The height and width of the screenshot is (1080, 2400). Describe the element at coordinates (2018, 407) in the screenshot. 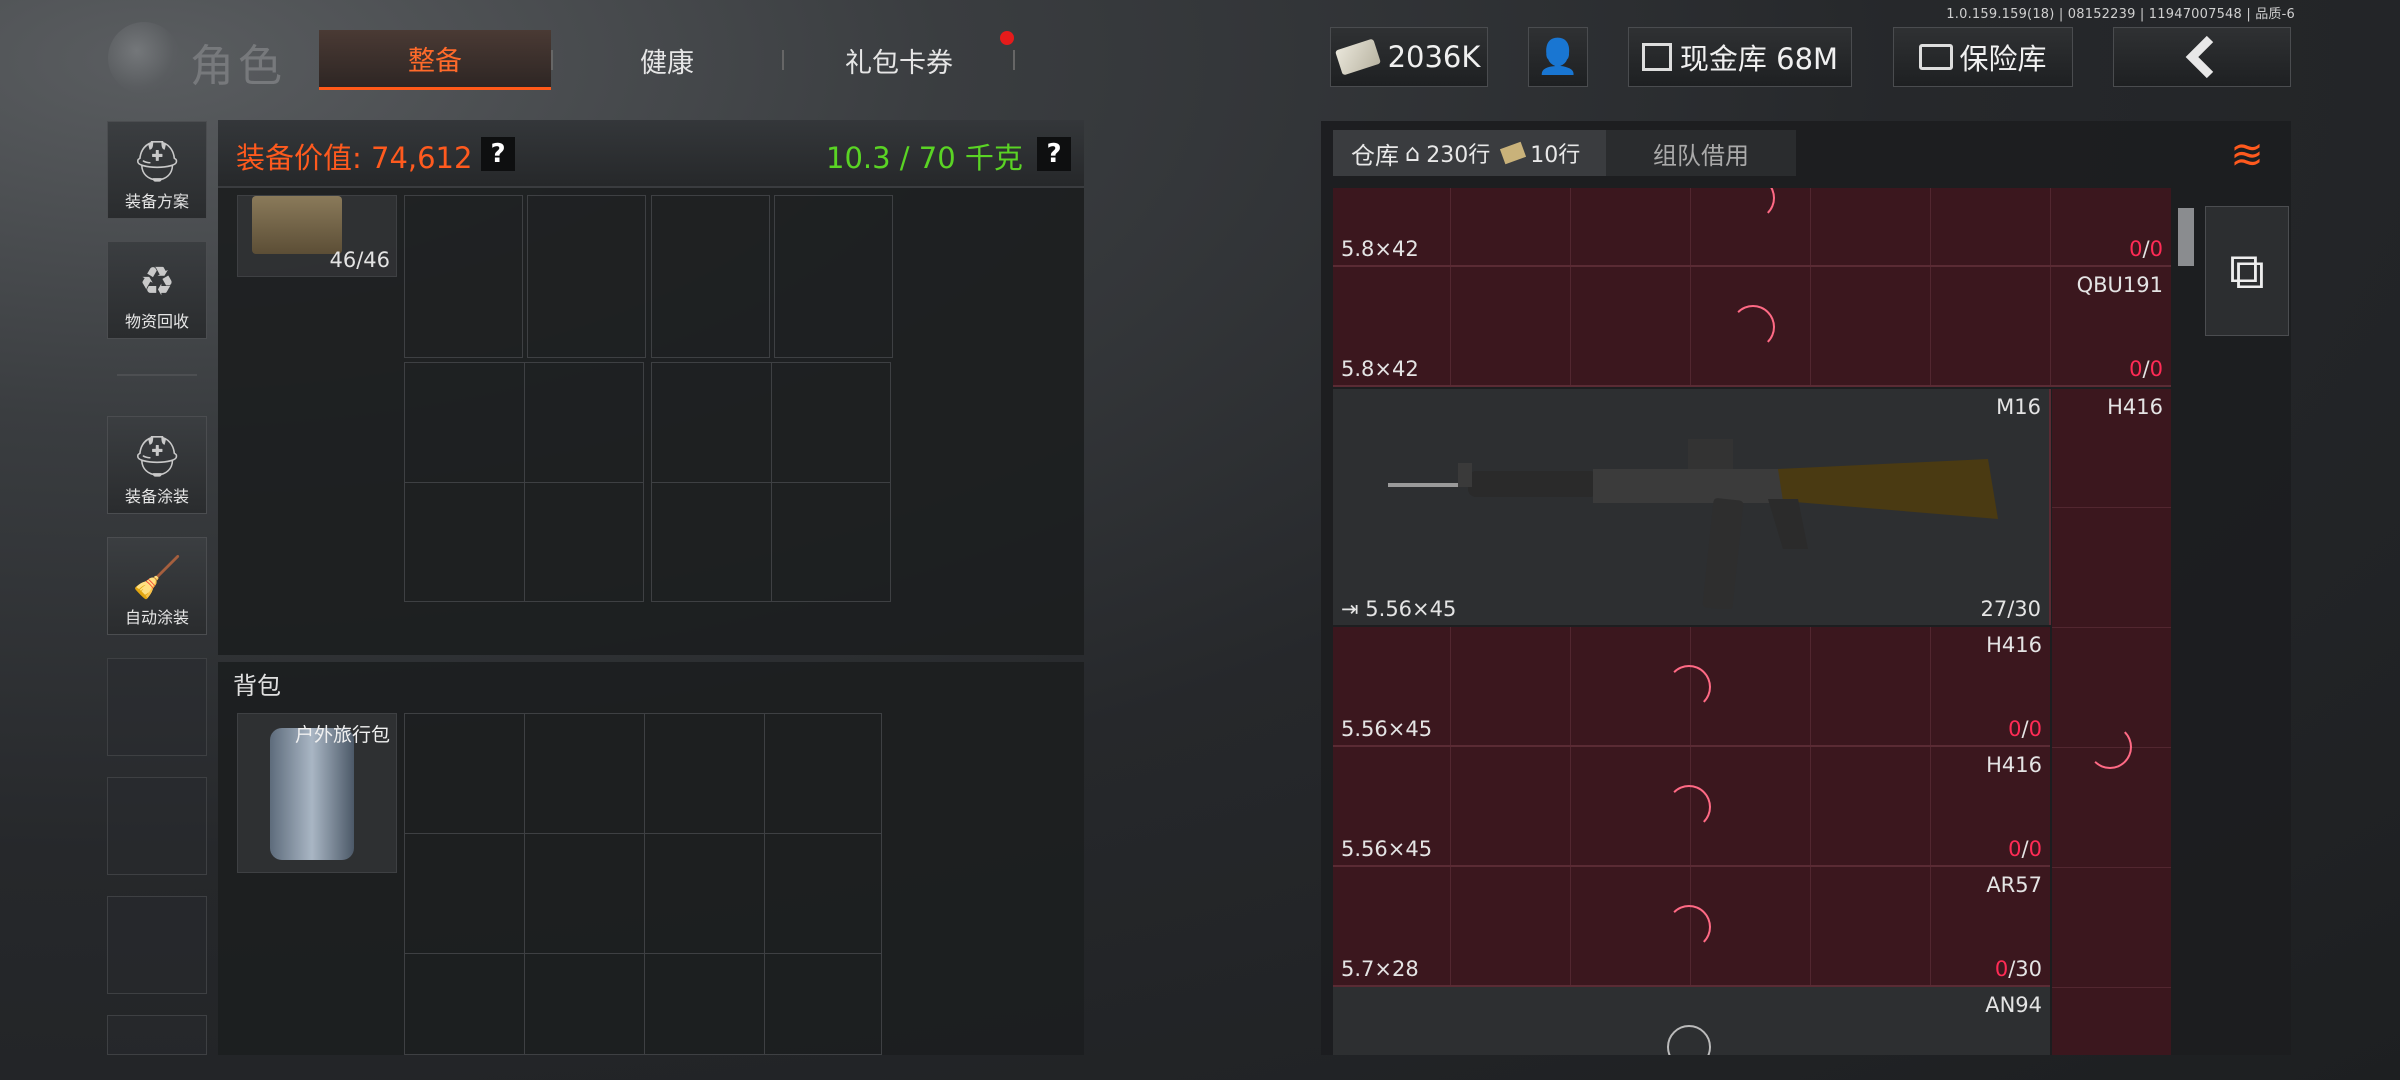

I see `weapon-name: M16` at that location.